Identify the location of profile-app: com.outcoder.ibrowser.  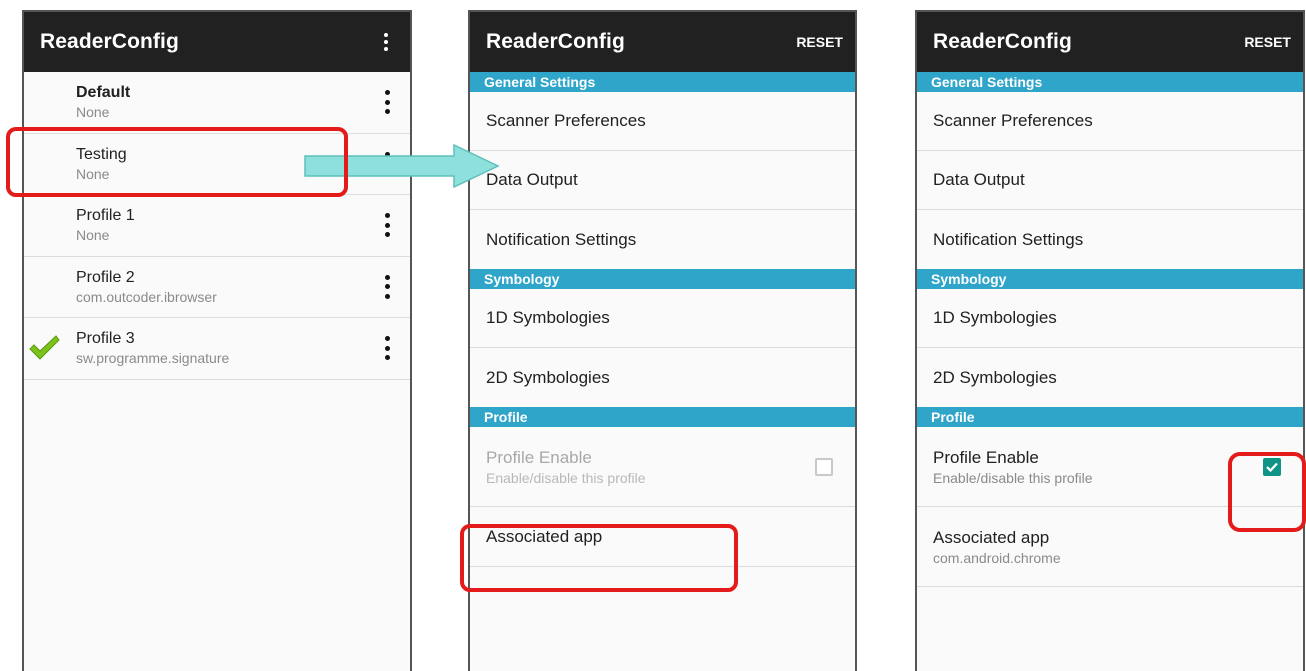
(146, 296).